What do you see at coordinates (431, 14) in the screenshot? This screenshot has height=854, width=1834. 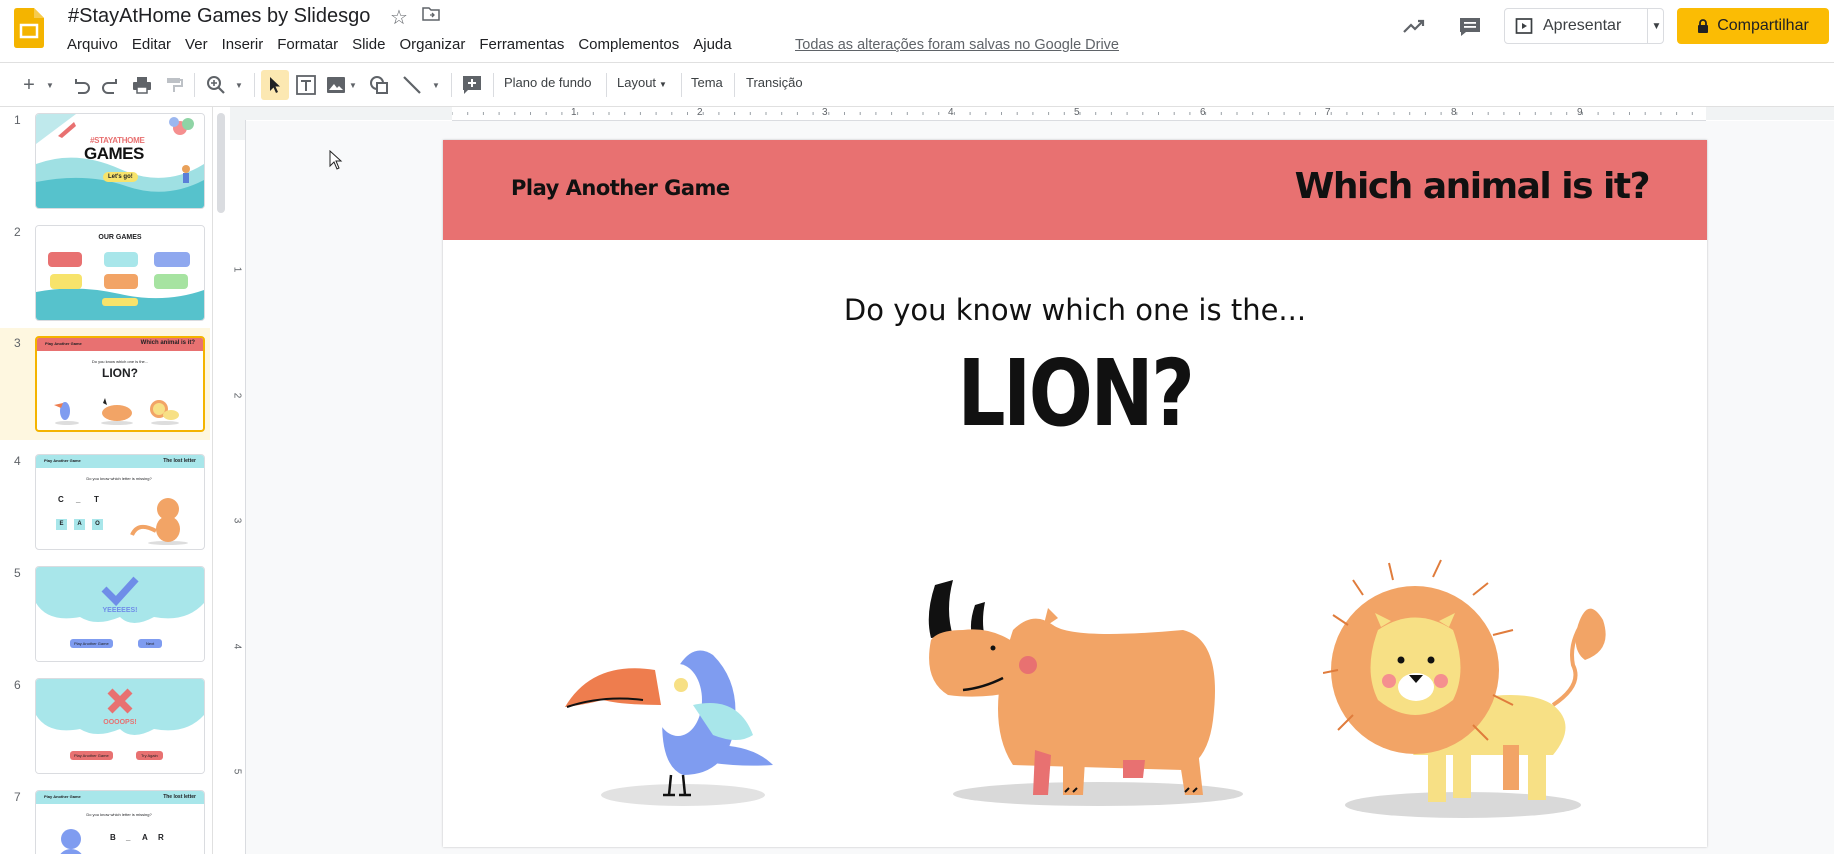 I see `move-folder-icon` at bounding box center [431, 14].